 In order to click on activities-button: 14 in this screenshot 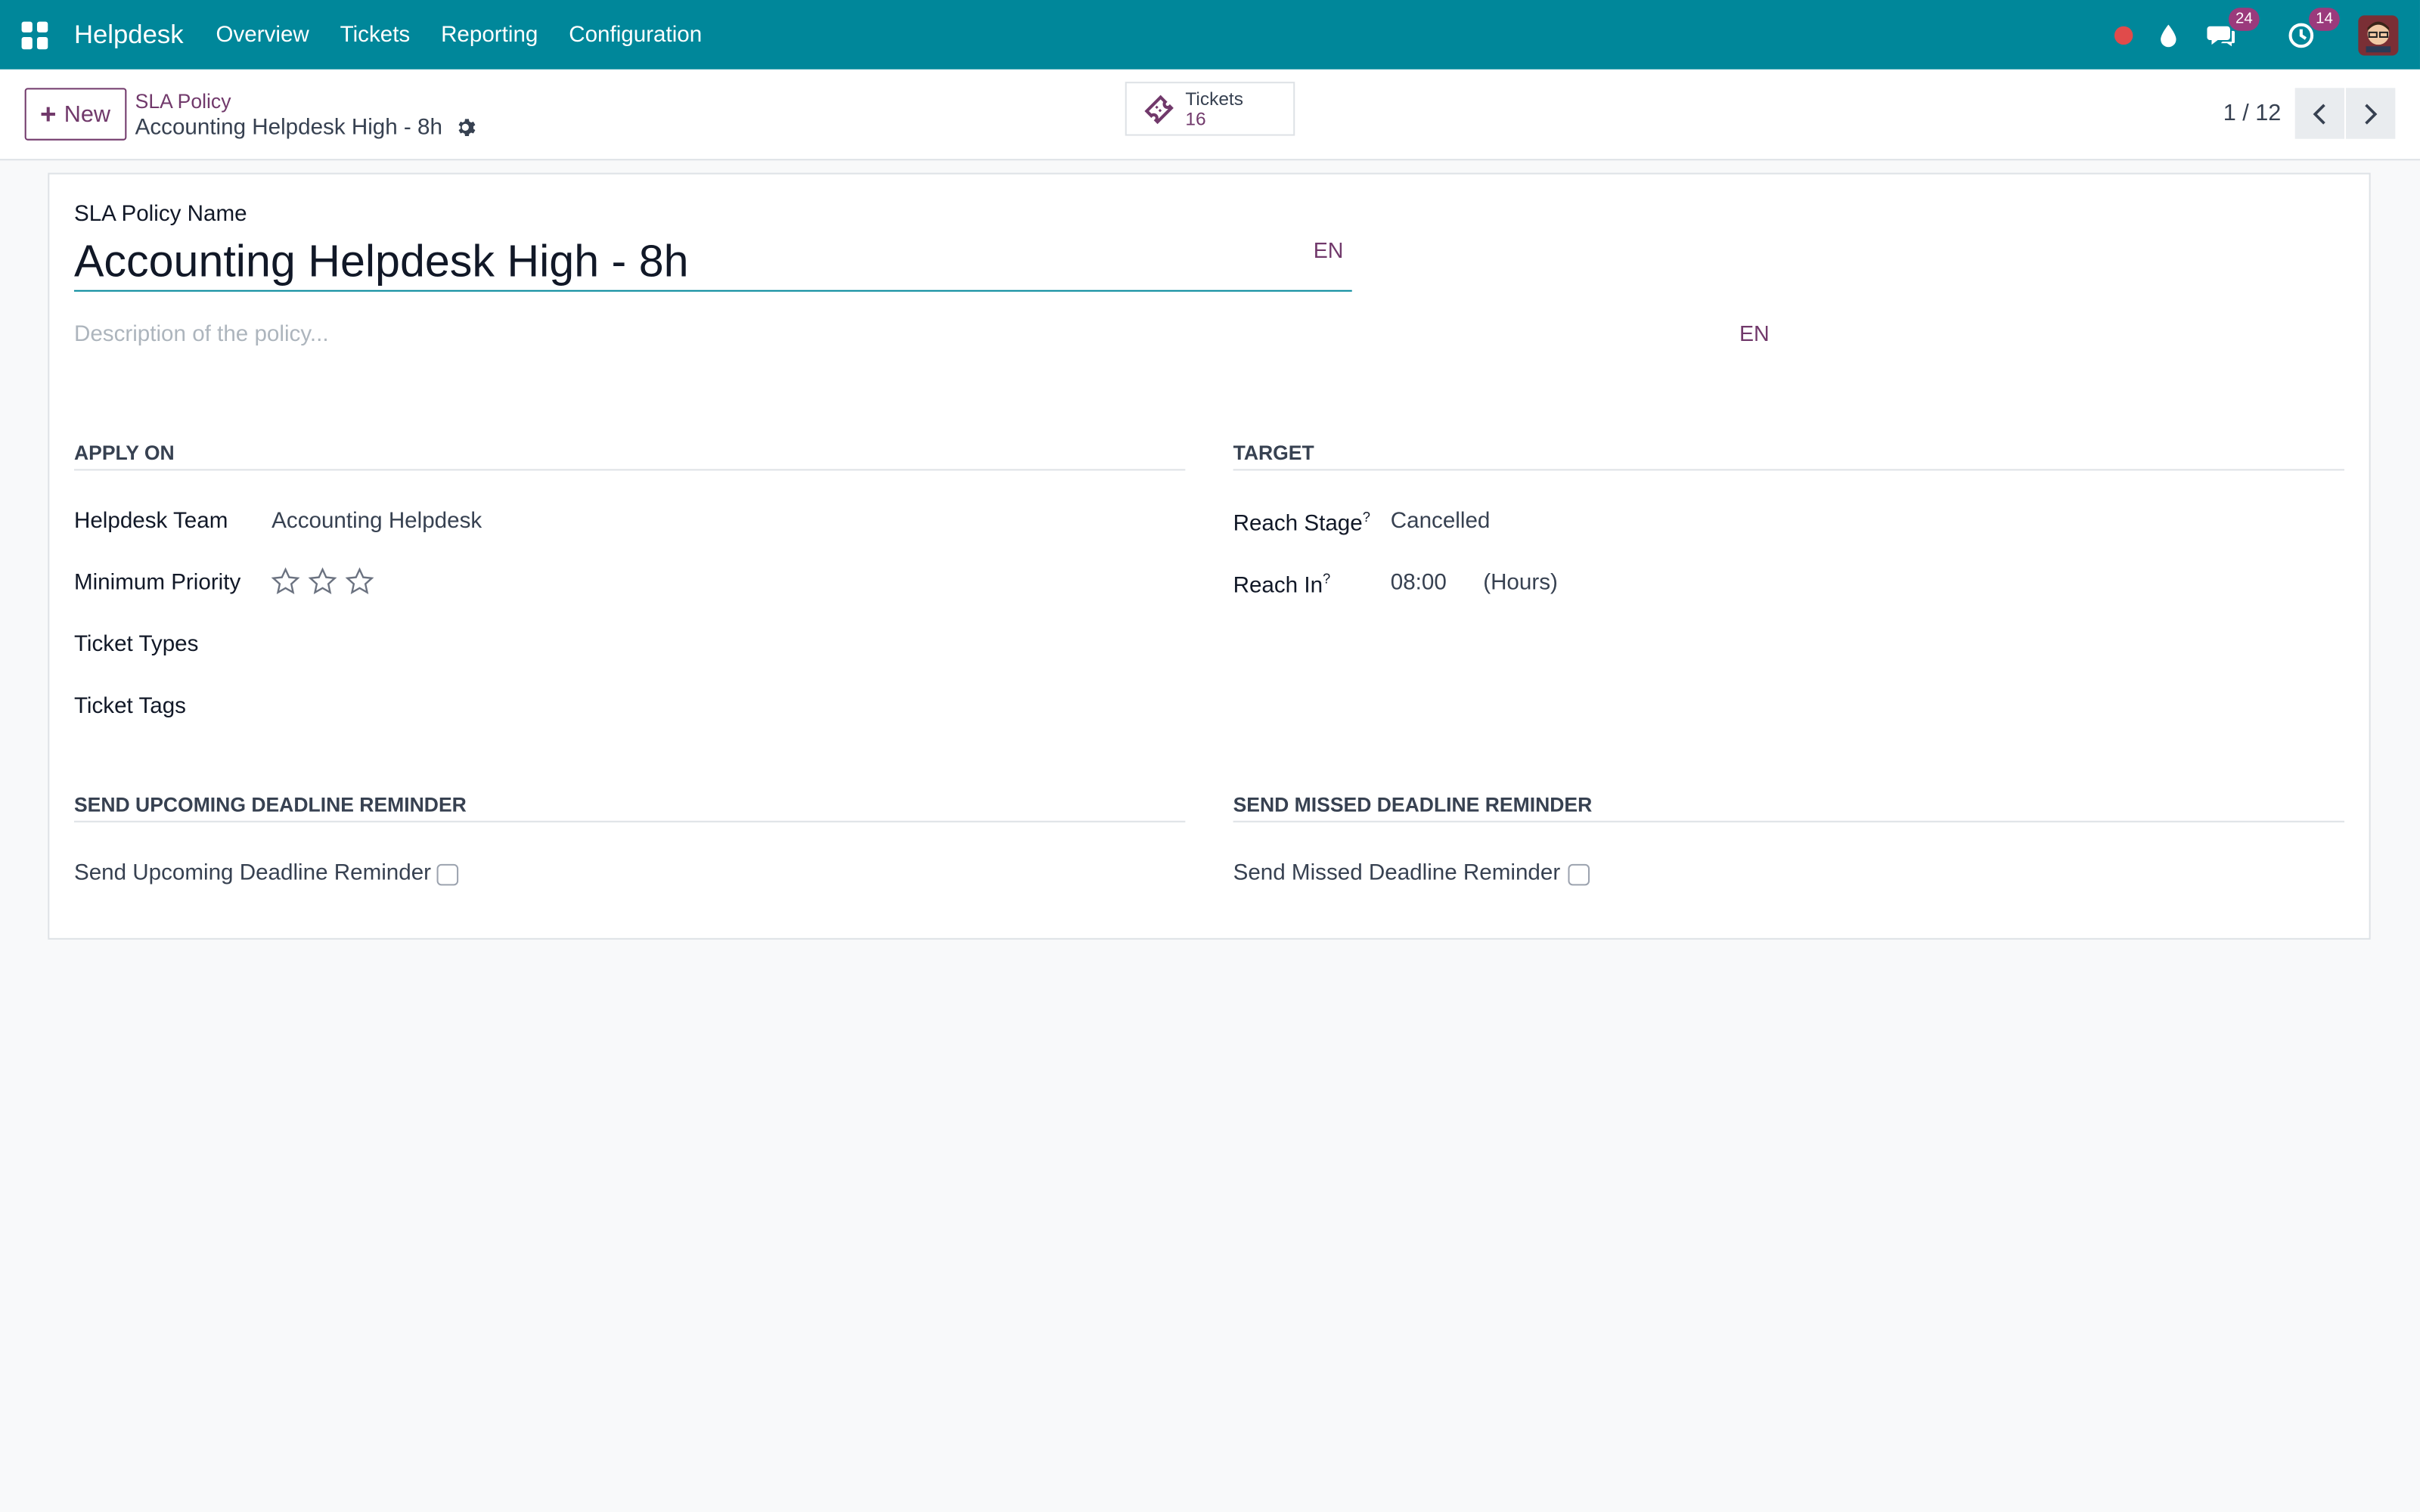, I will do `click(2312, 29)`.